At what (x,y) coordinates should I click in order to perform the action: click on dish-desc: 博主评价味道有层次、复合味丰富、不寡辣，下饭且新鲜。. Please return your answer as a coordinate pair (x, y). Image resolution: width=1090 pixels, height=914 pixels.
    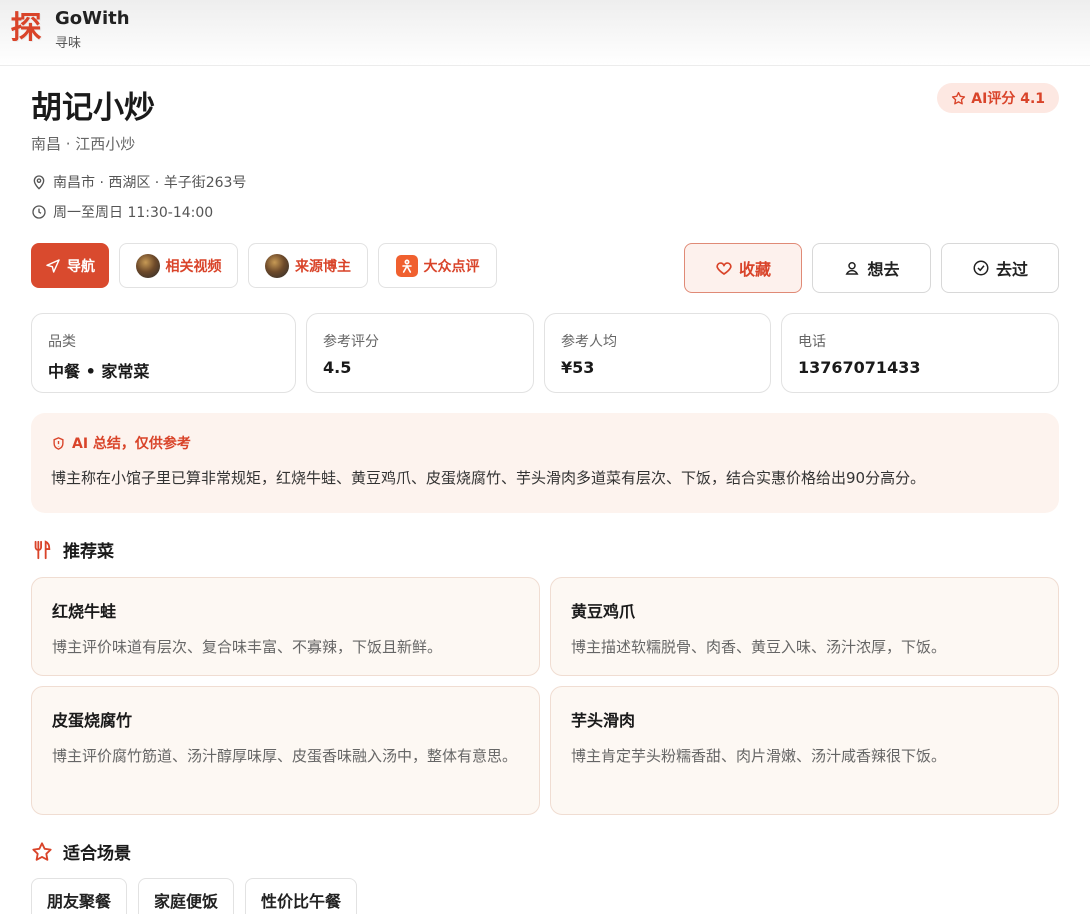
    Looking at the image, I should click on (247, 647).